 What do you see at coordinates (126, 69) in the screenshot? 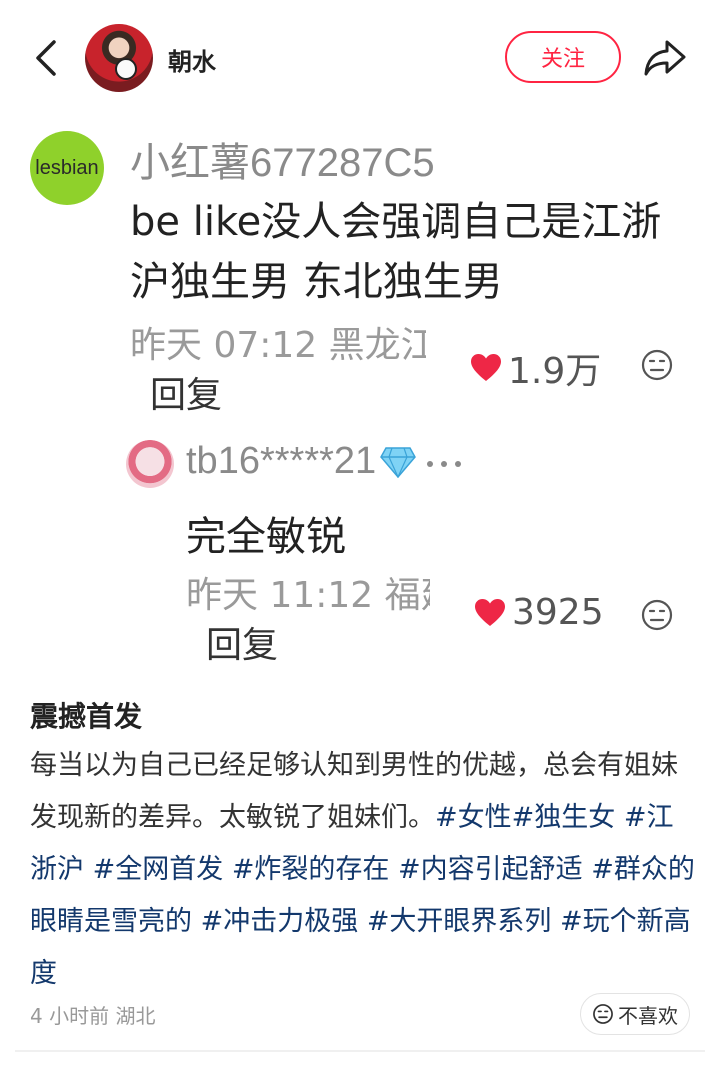
I see `panda-doll-icon` at bounding box center [126, 69].